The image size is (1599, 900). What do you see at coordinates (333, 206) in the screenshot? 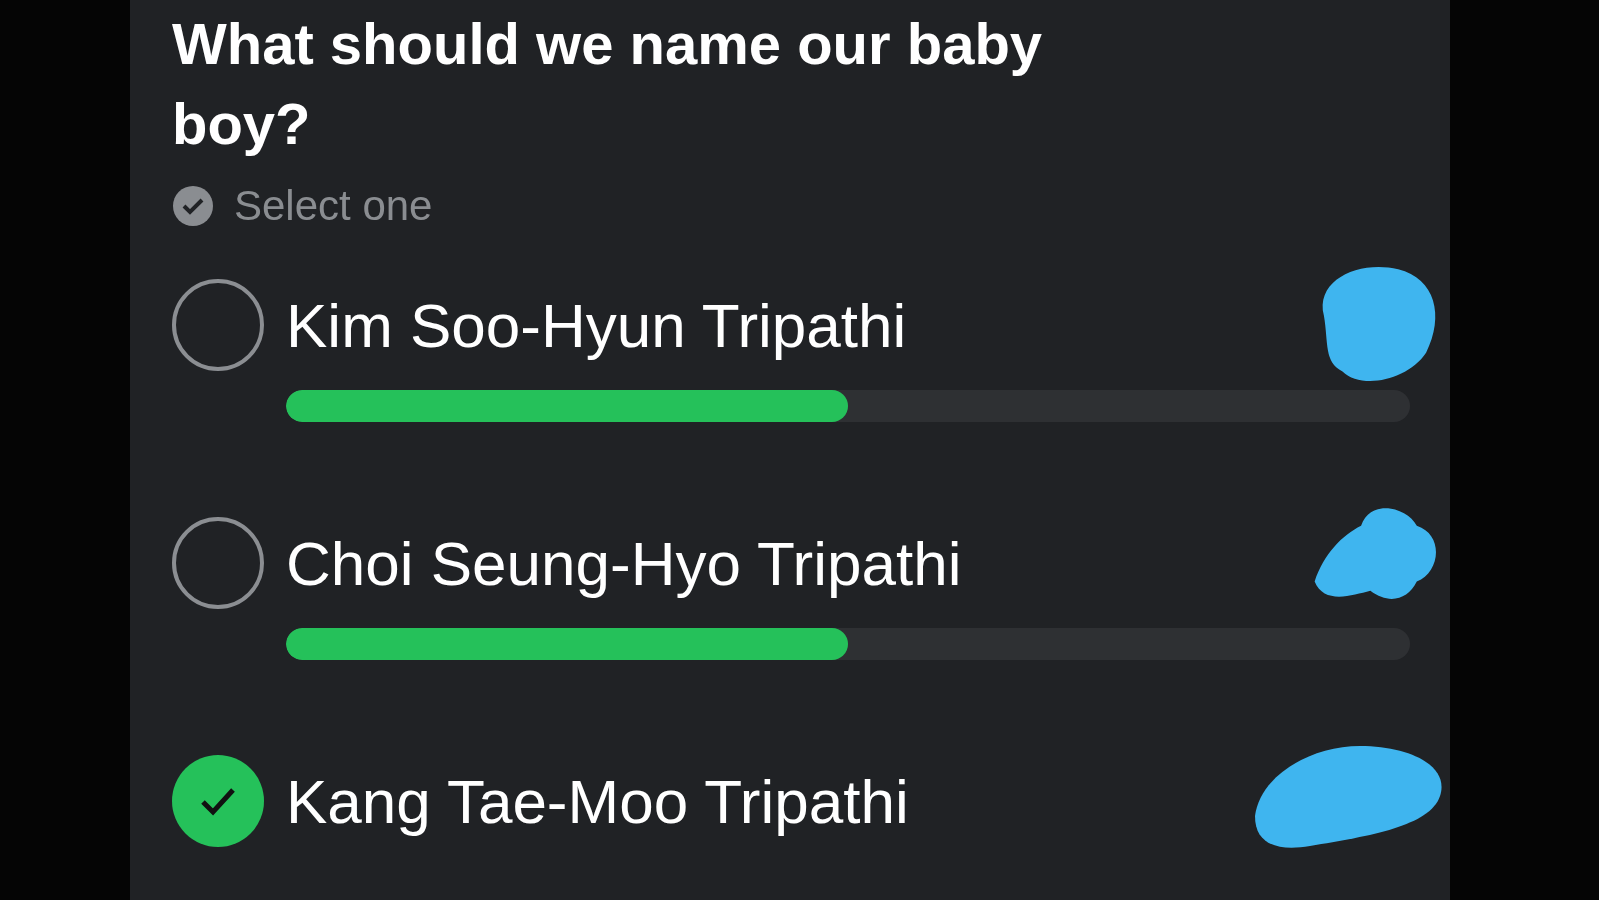
I see `poll-hint: Select one` at bounding box center [333, 206].